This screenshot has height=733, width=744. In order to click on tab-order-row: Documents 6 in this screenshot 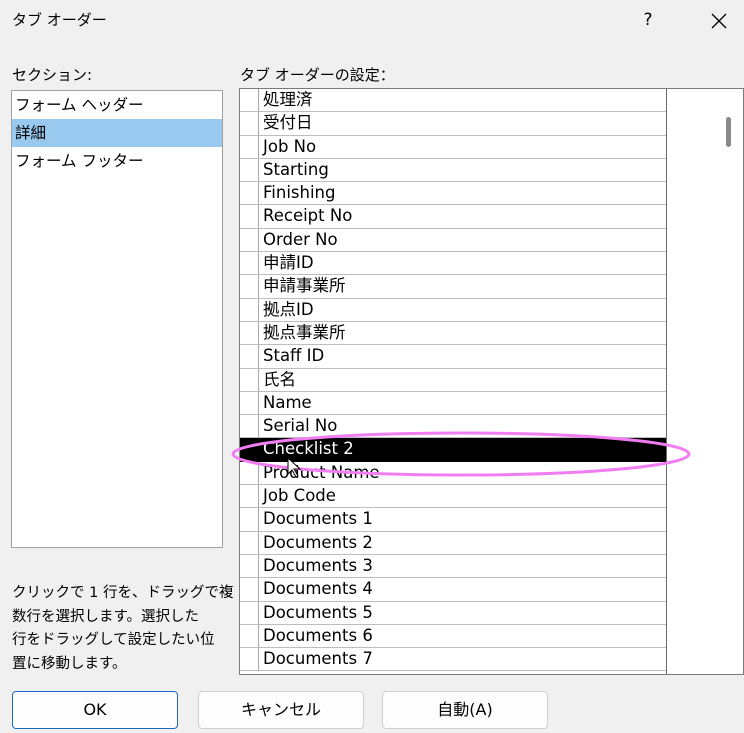, I will do `click(453, 636)`.